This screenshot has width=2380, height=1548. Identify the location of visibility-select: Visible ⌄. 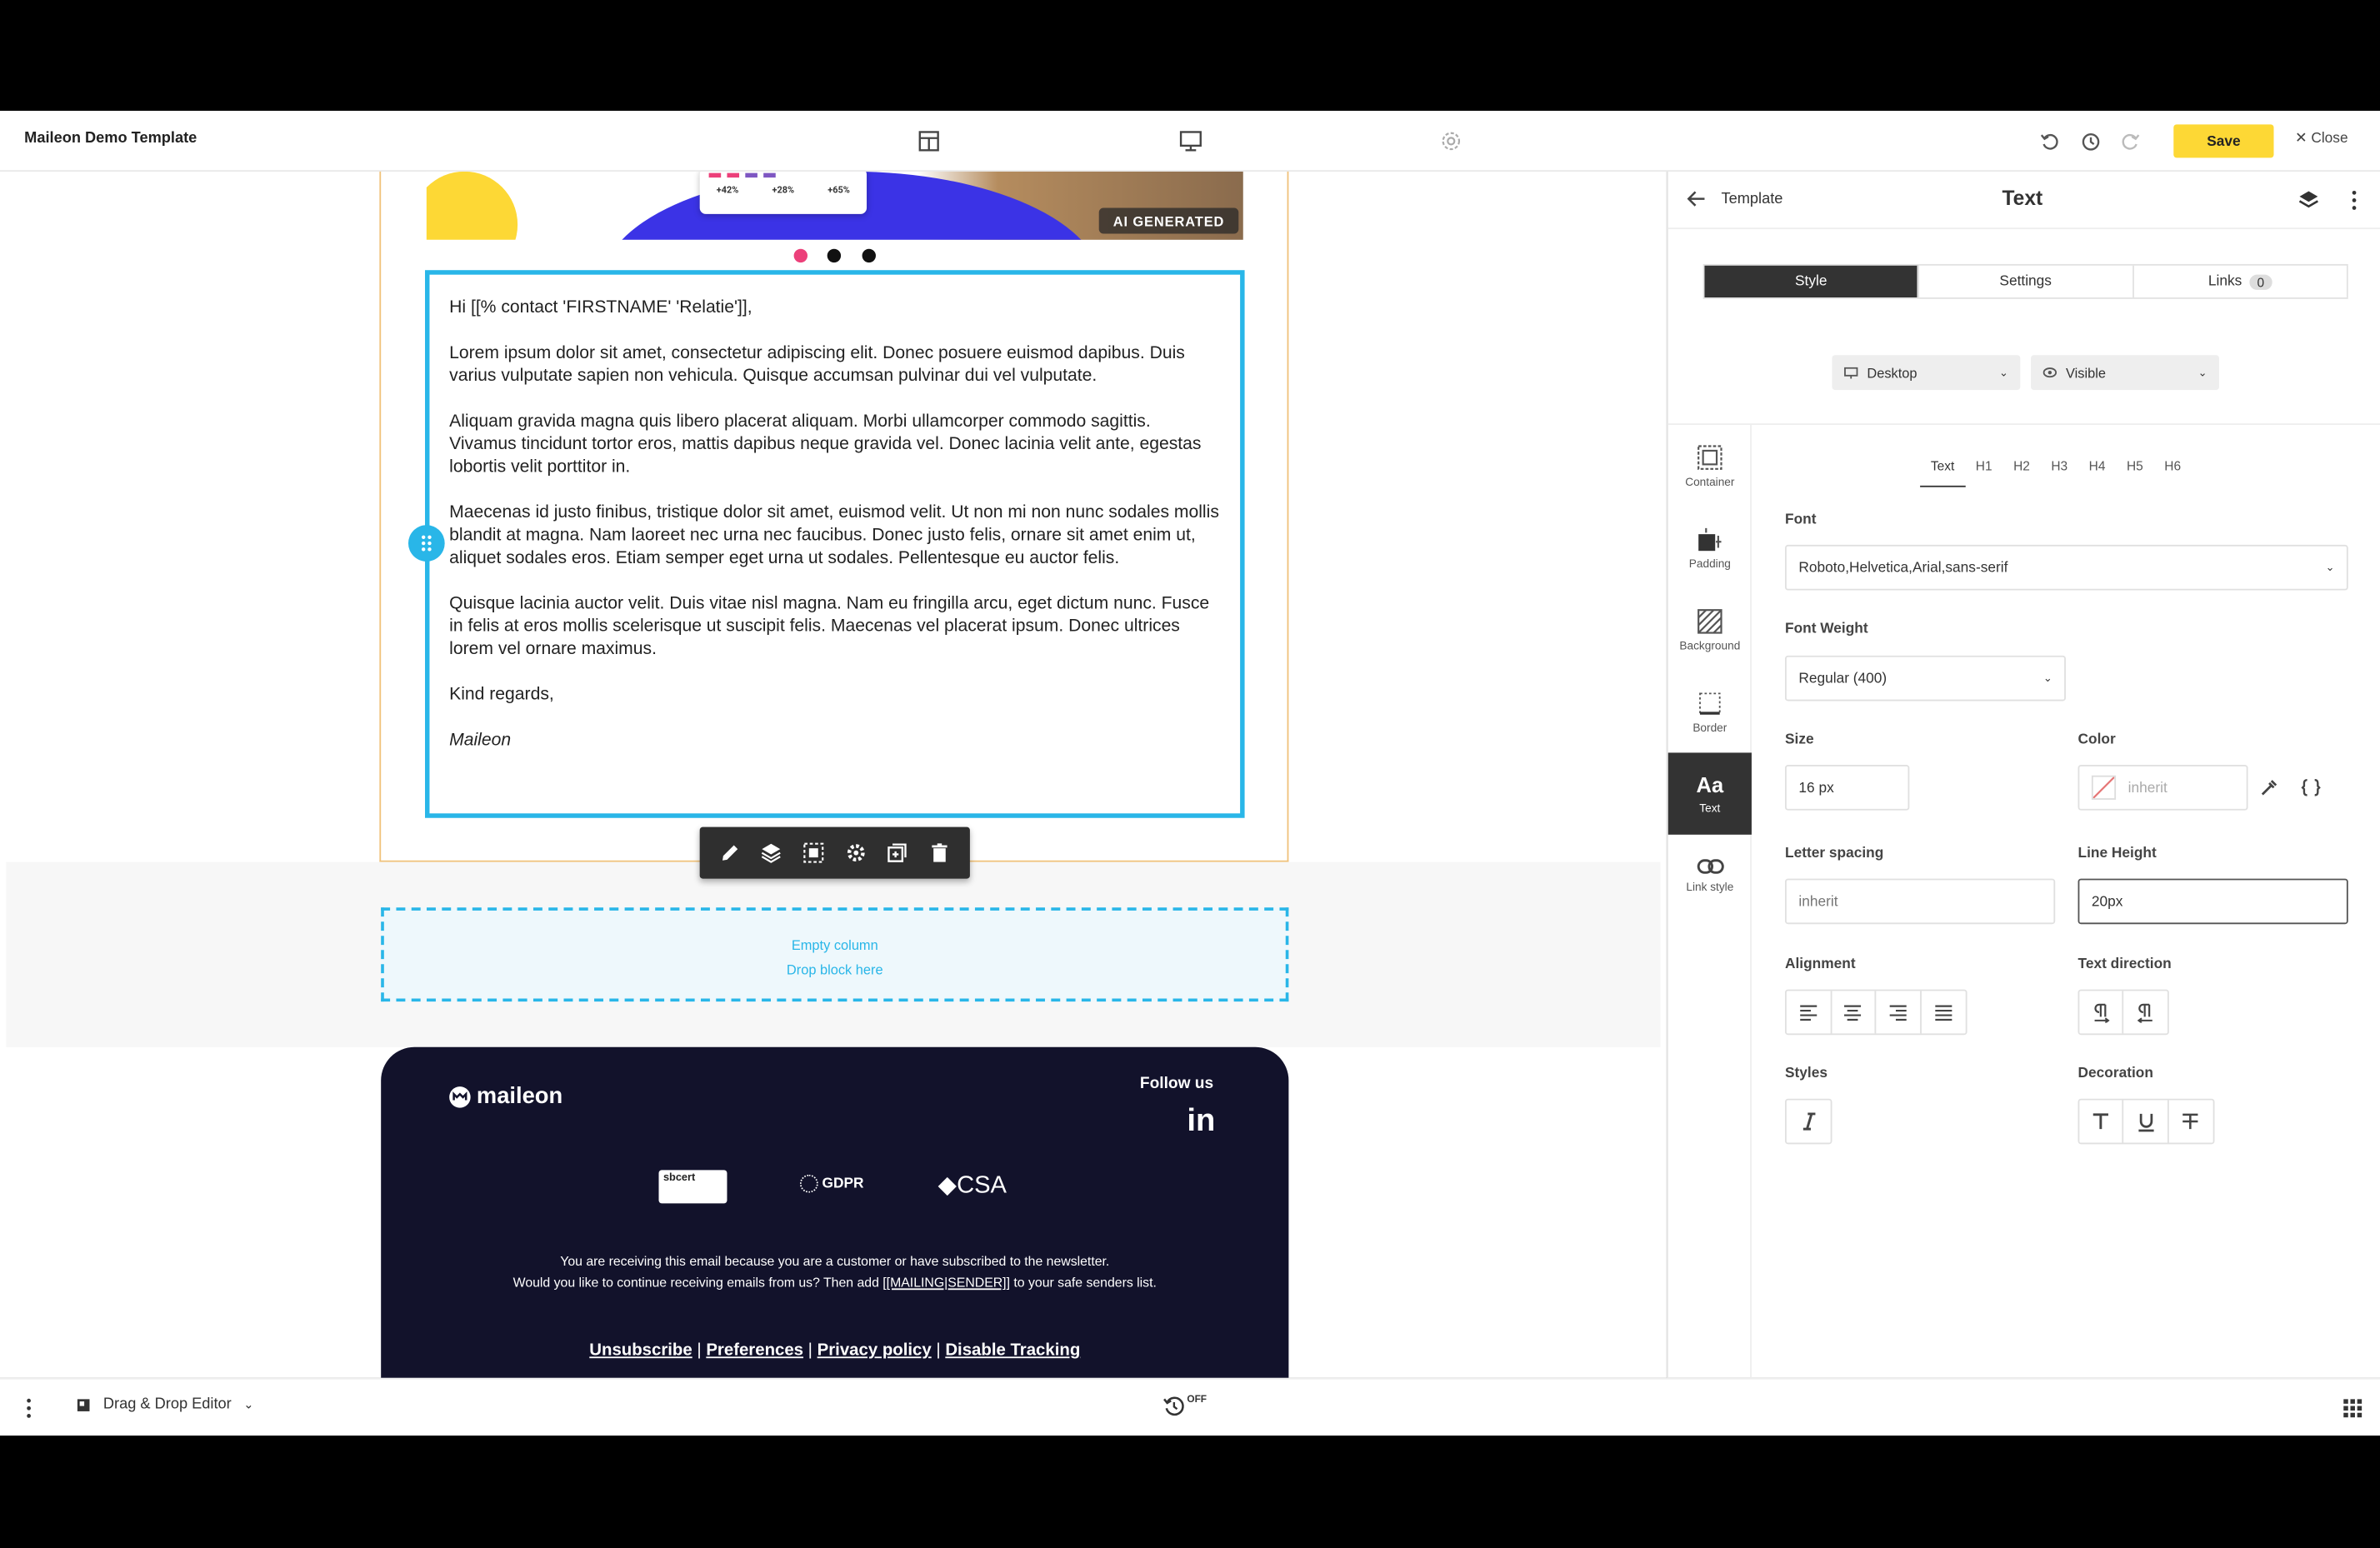
(2125, 373).